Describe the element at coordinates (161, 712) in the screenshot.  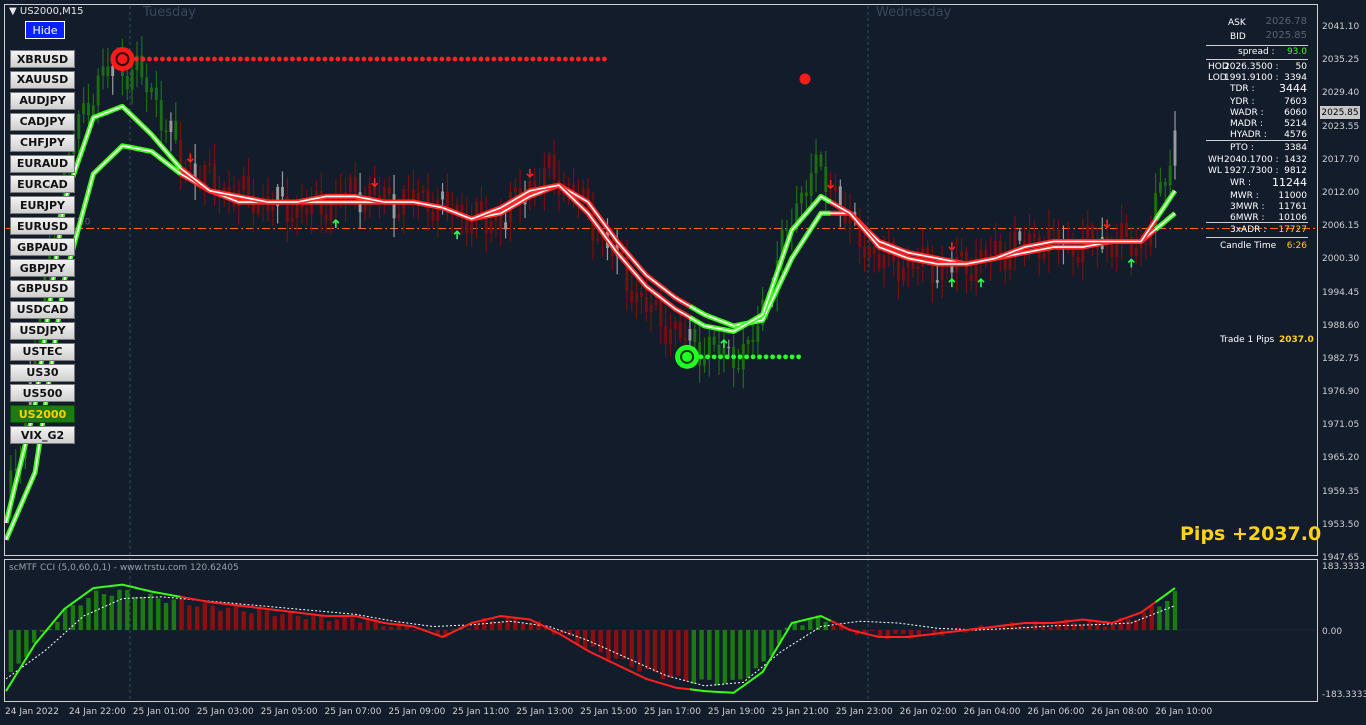
I see `time-tick-label: 25 Jan 01:00` at that location.